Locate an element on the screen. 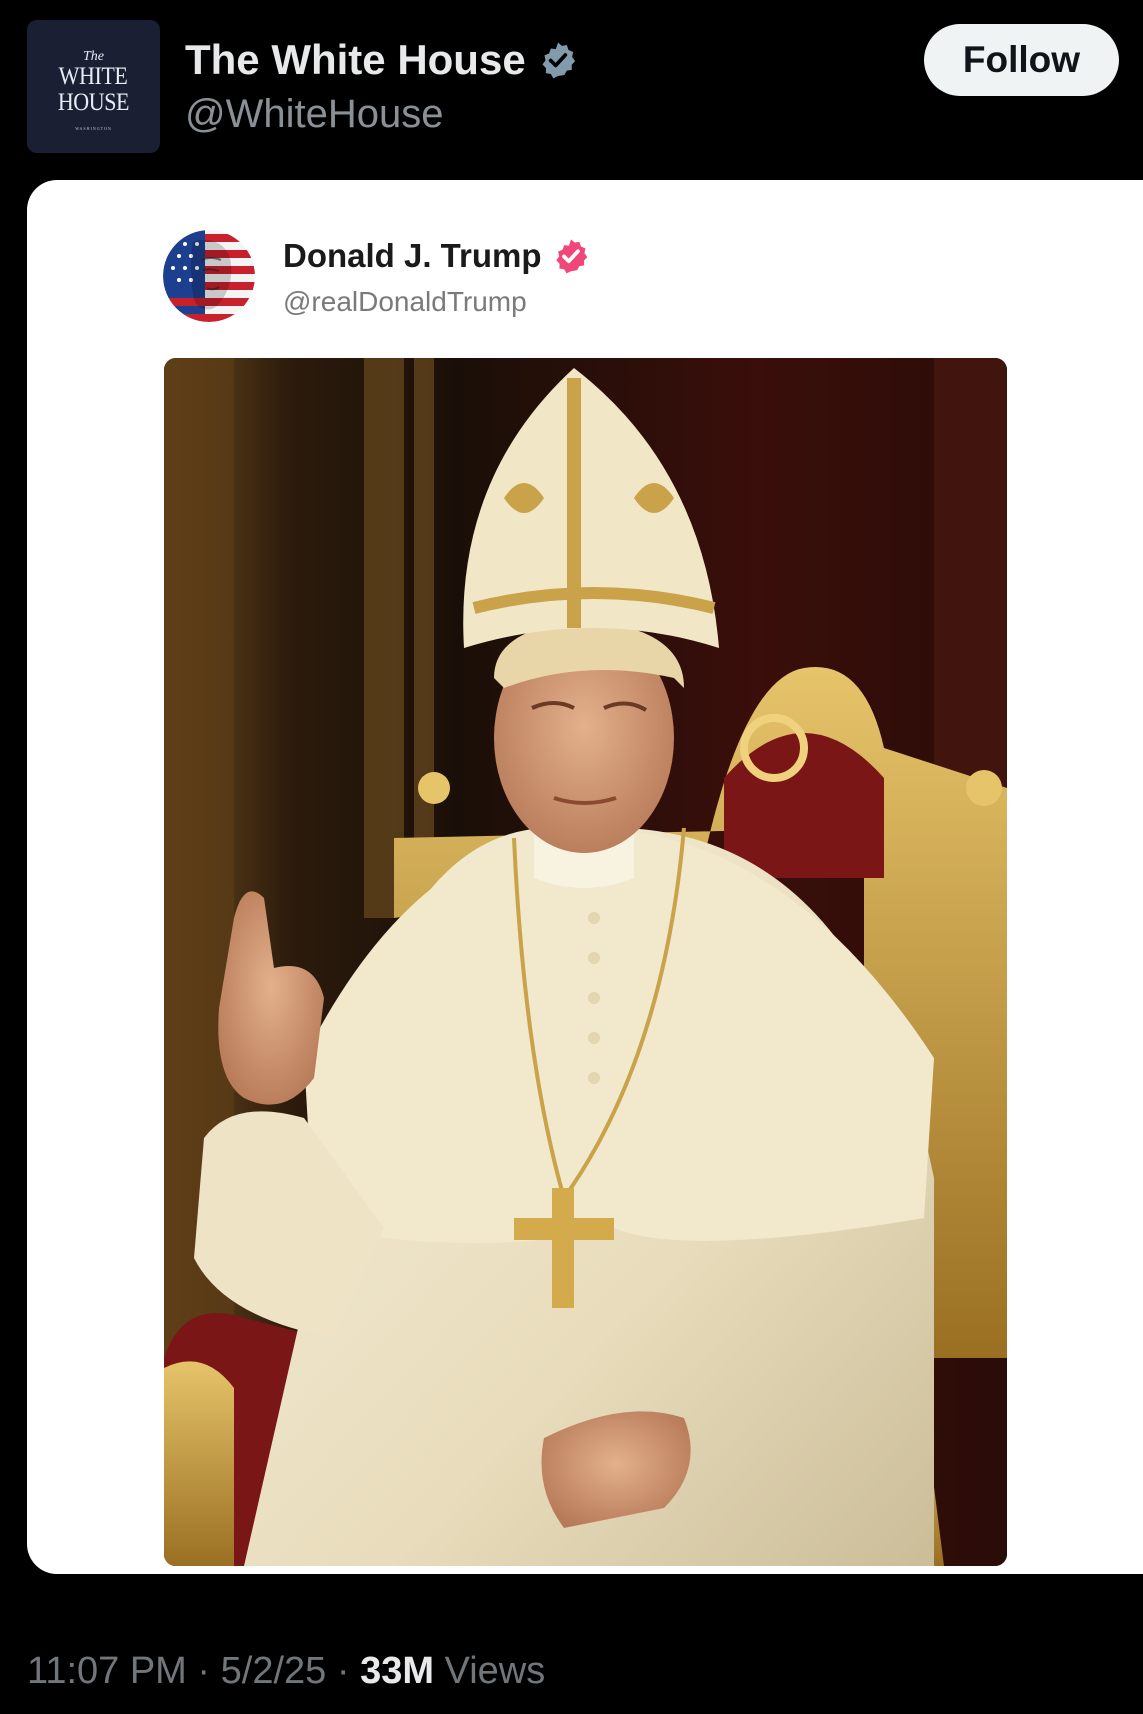 The image size is (1143, 1714). avatar-logo-white: WHITE is located at coordinates (93, 76).